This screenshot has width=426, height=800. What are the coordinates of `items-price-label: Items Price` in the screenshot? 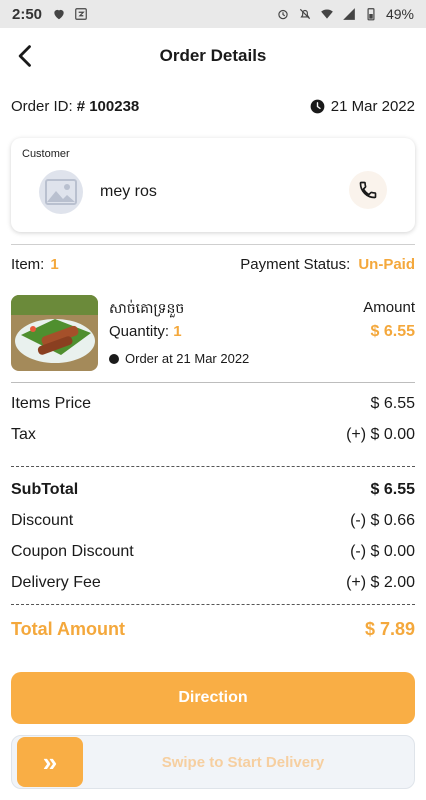 It's located at (51, 403).